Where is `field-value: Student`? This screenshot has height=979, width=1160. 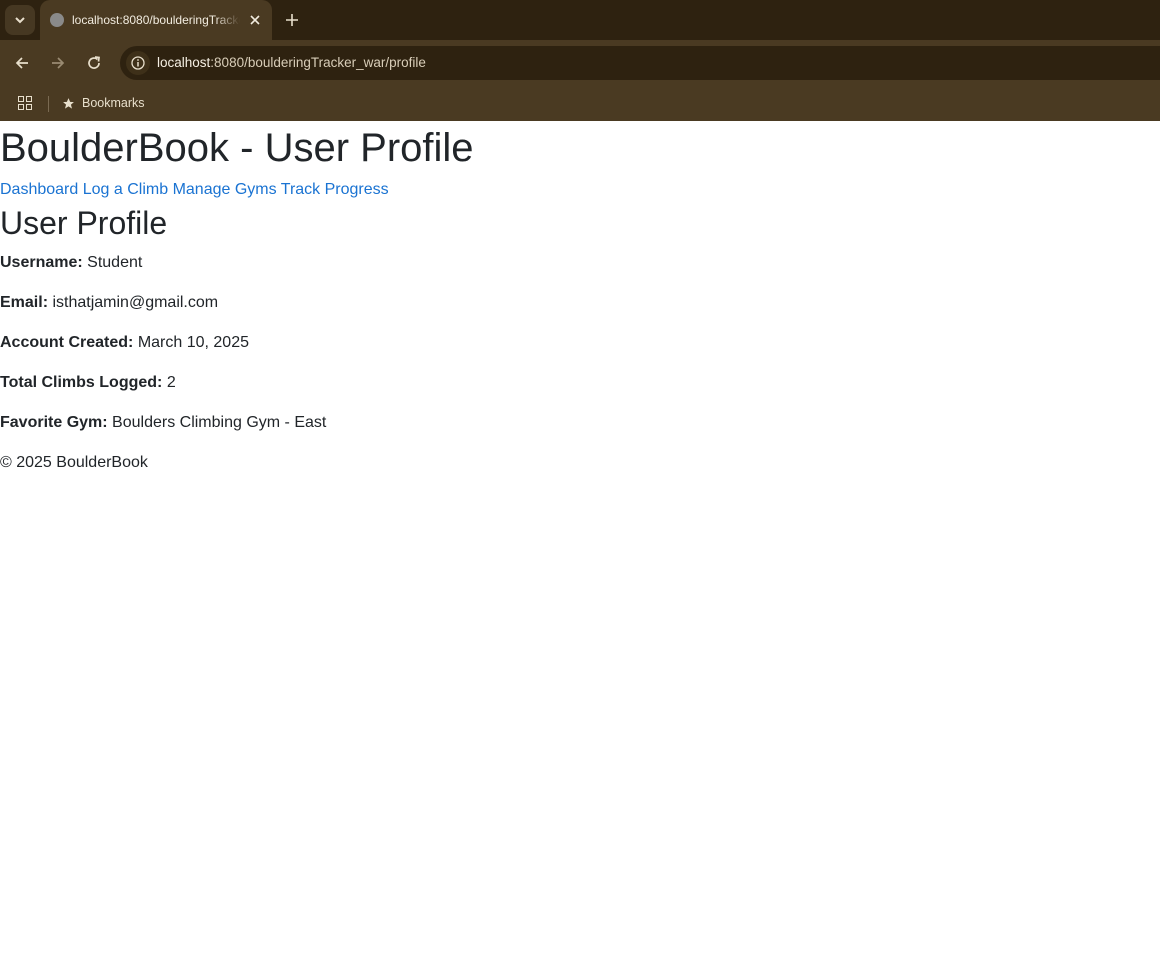 field-value: Student is located at coordinates (115, 262).